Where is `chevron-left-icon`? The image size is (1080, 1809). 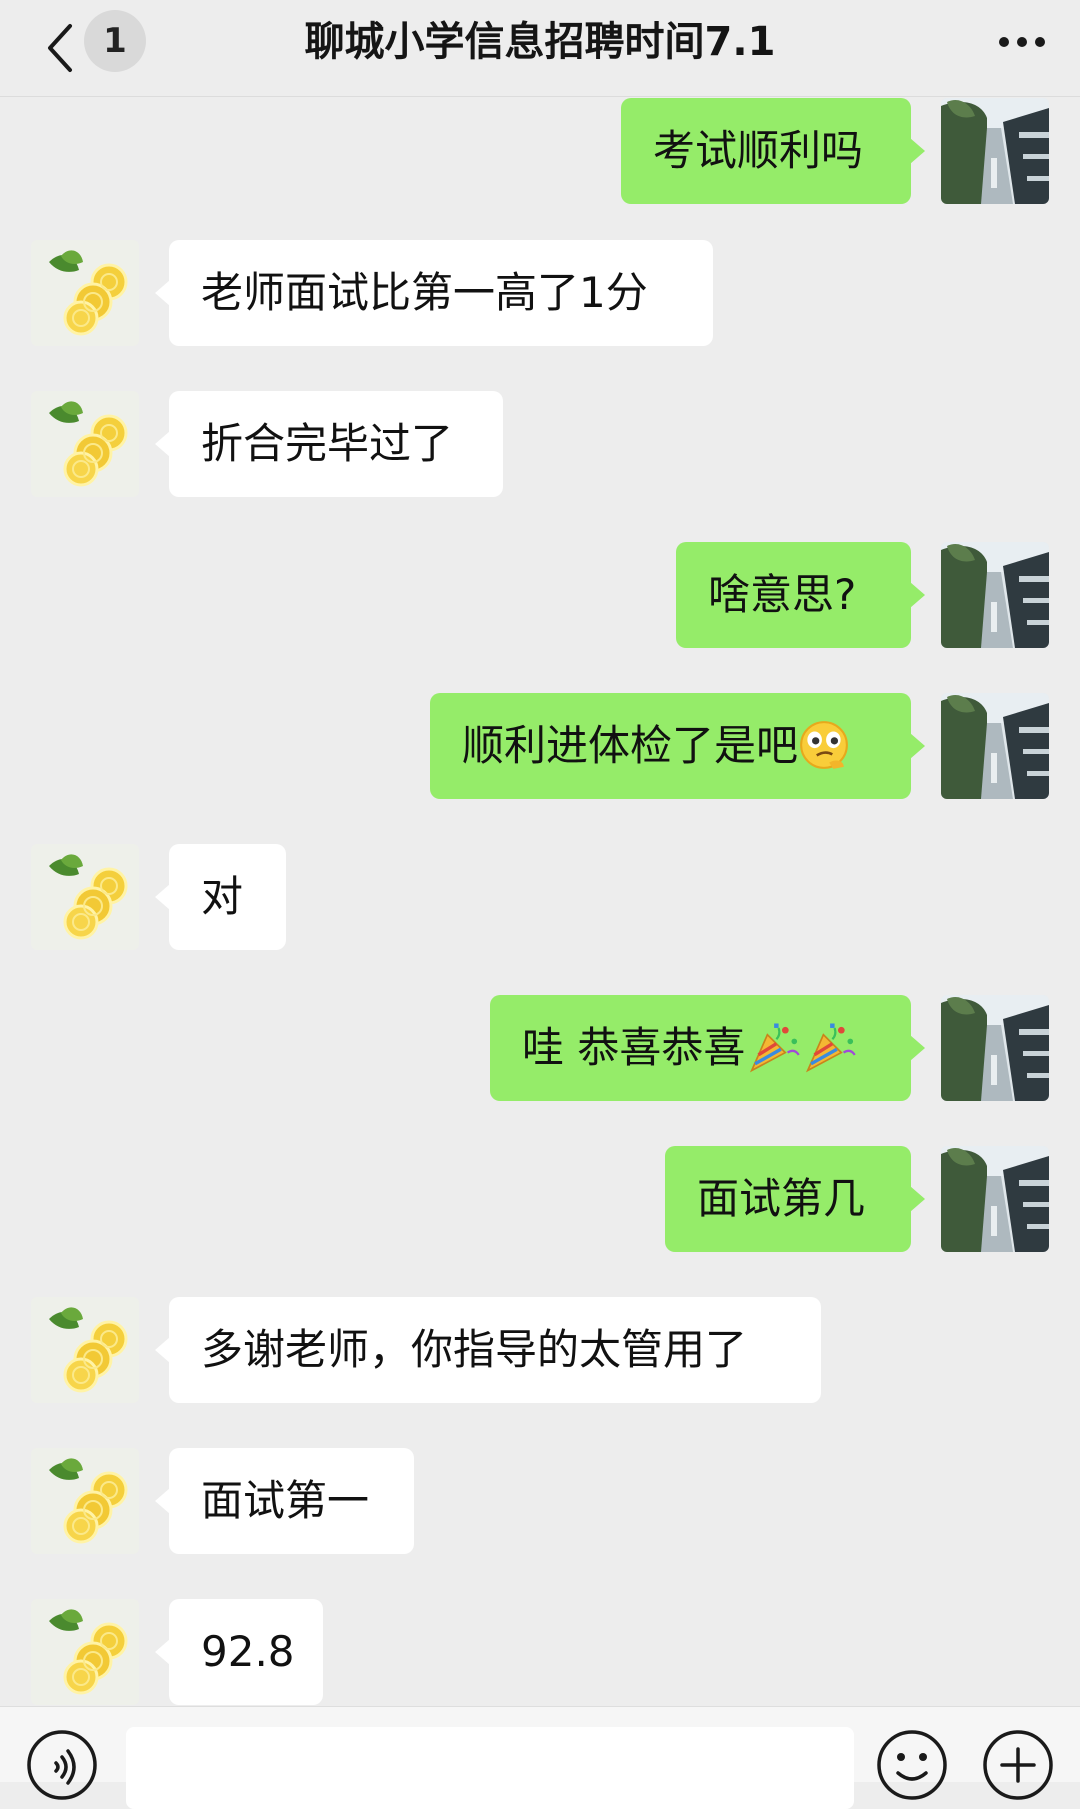 chevron-left-icon is located at coordinates (60, 48).